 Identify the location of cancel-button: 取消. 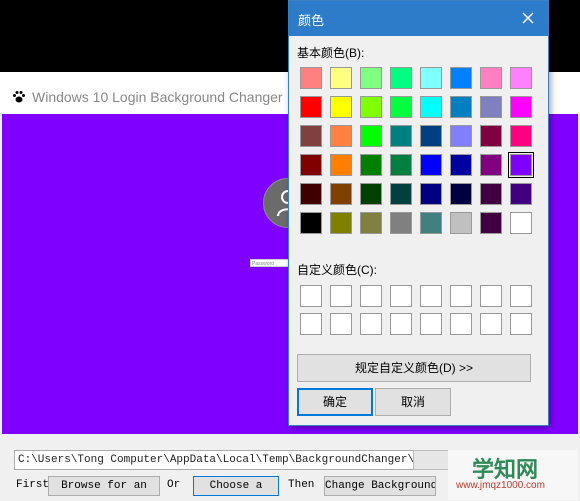
(413, 402).